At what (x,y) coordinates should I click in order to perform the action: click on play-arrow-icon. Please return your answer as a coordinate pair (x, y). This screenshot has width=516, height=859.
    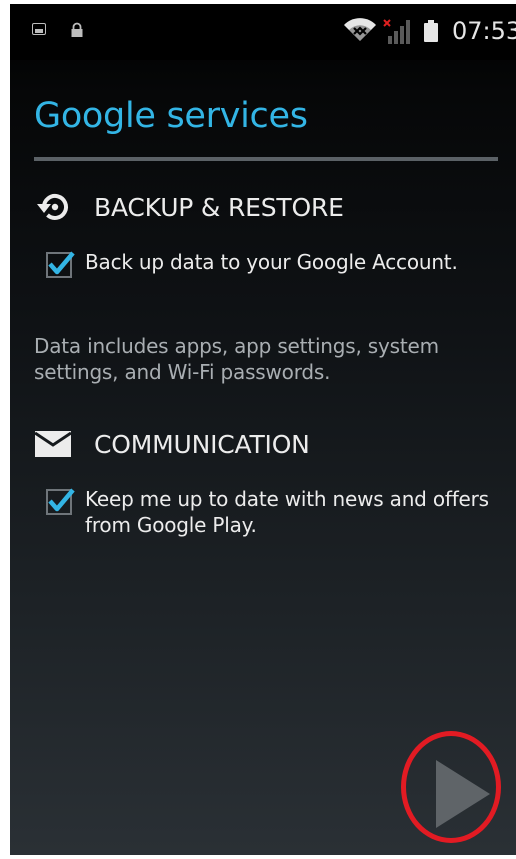
    Looking at the image, I should click on (463, 794).